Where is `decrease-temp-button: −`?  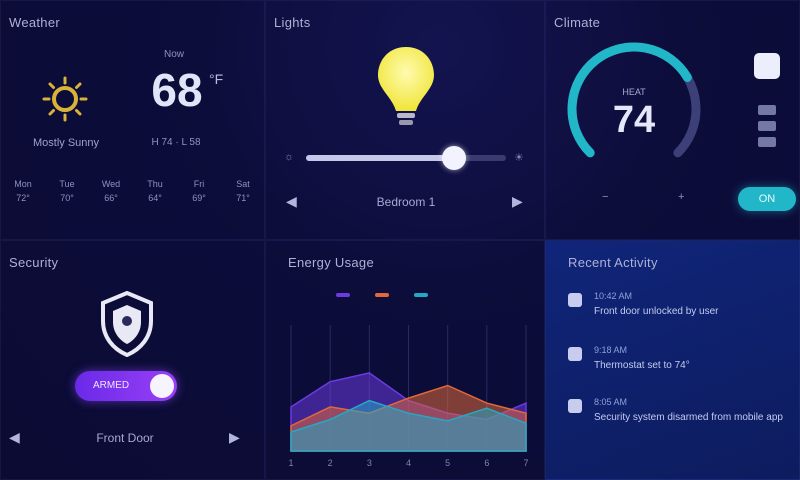
decrease-temp-button: − is located at coordinates (605, 197).